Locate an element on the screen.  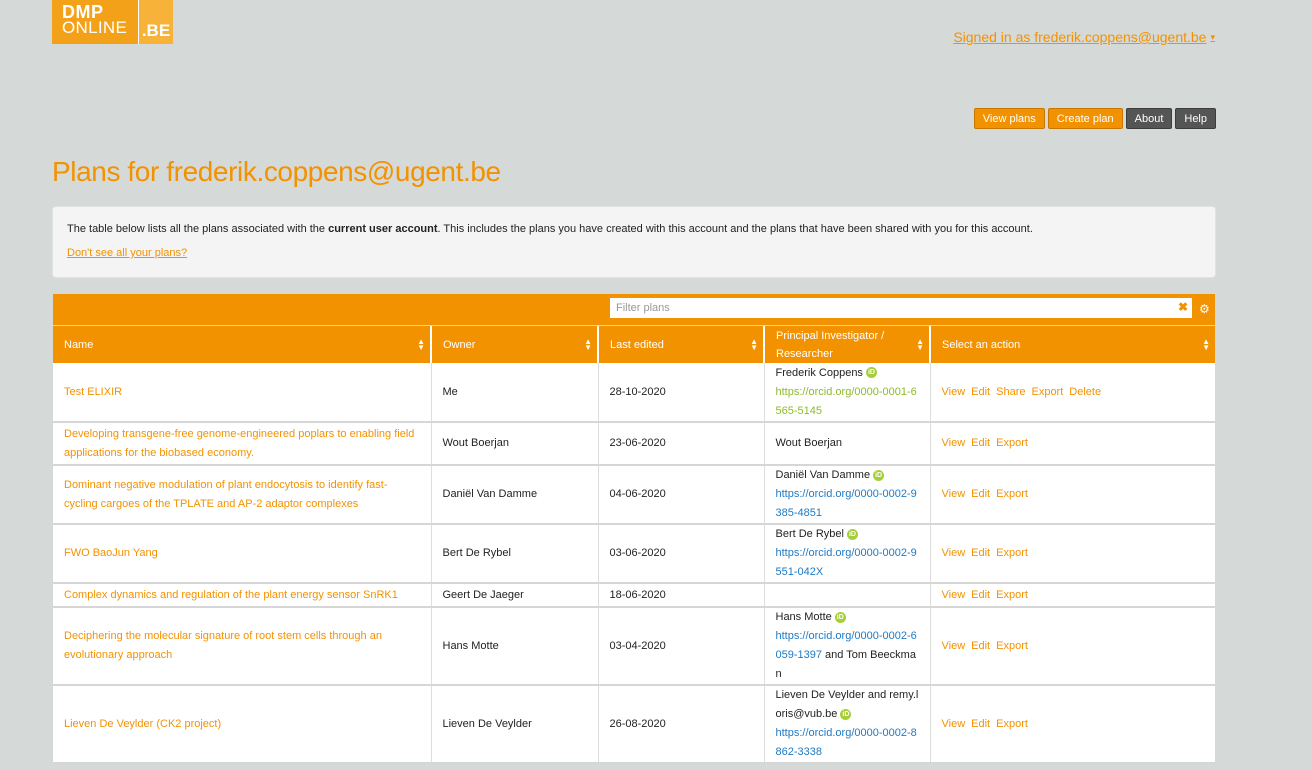
column-header-last-edited: Last edited ▲ ▼ is located at coordinates (681, 344).